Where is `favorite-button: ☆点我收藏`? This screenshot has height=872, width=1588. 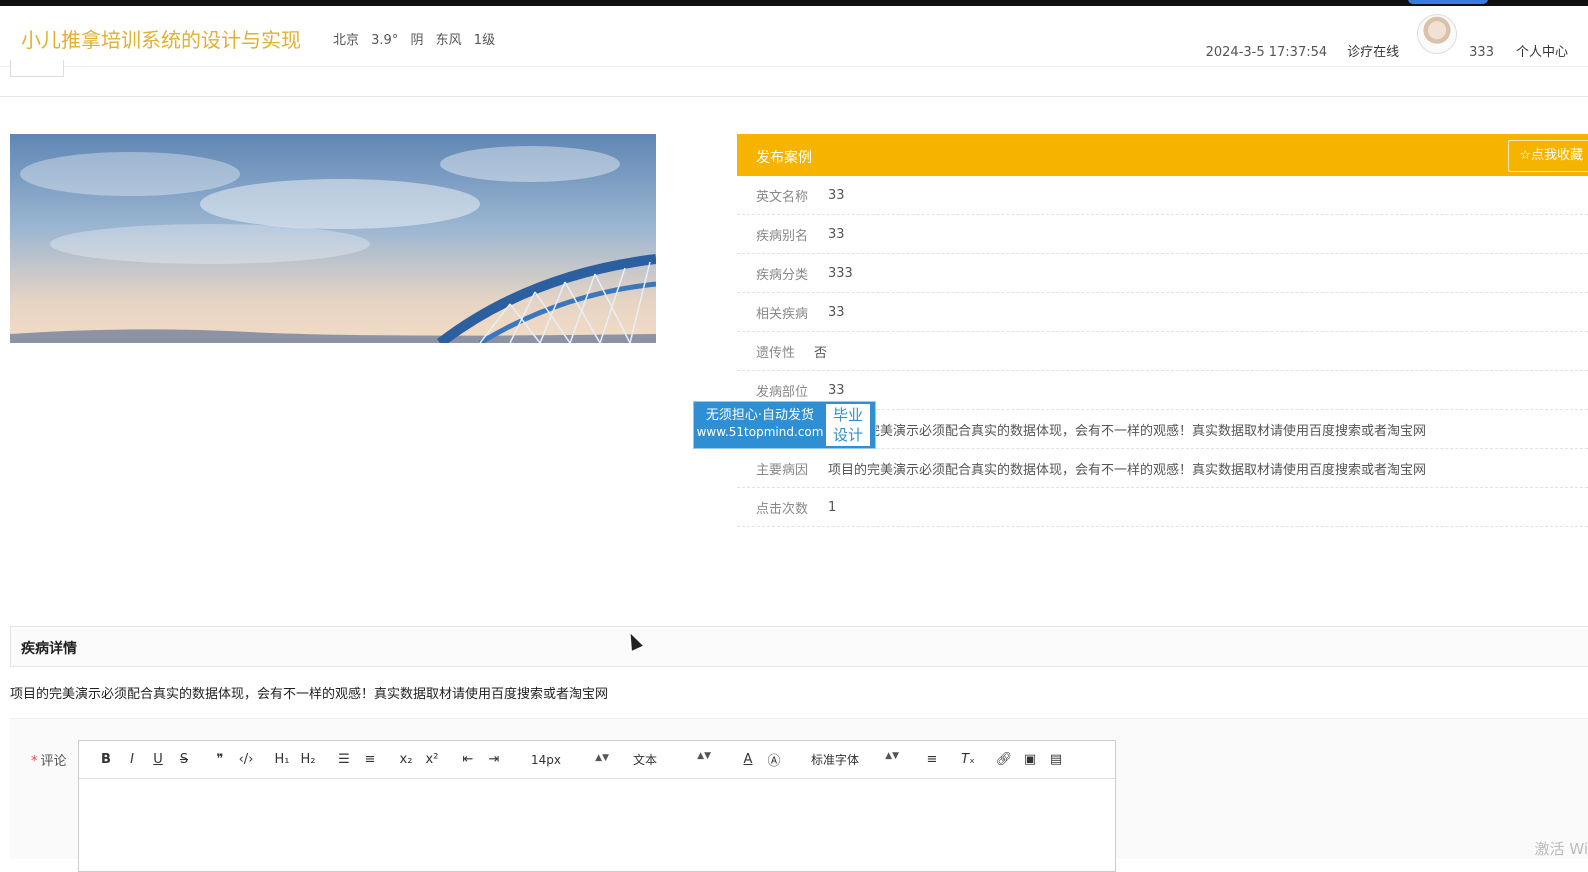 favorite-button: ☆点我收藏 is located at coordinates (1548, 156).